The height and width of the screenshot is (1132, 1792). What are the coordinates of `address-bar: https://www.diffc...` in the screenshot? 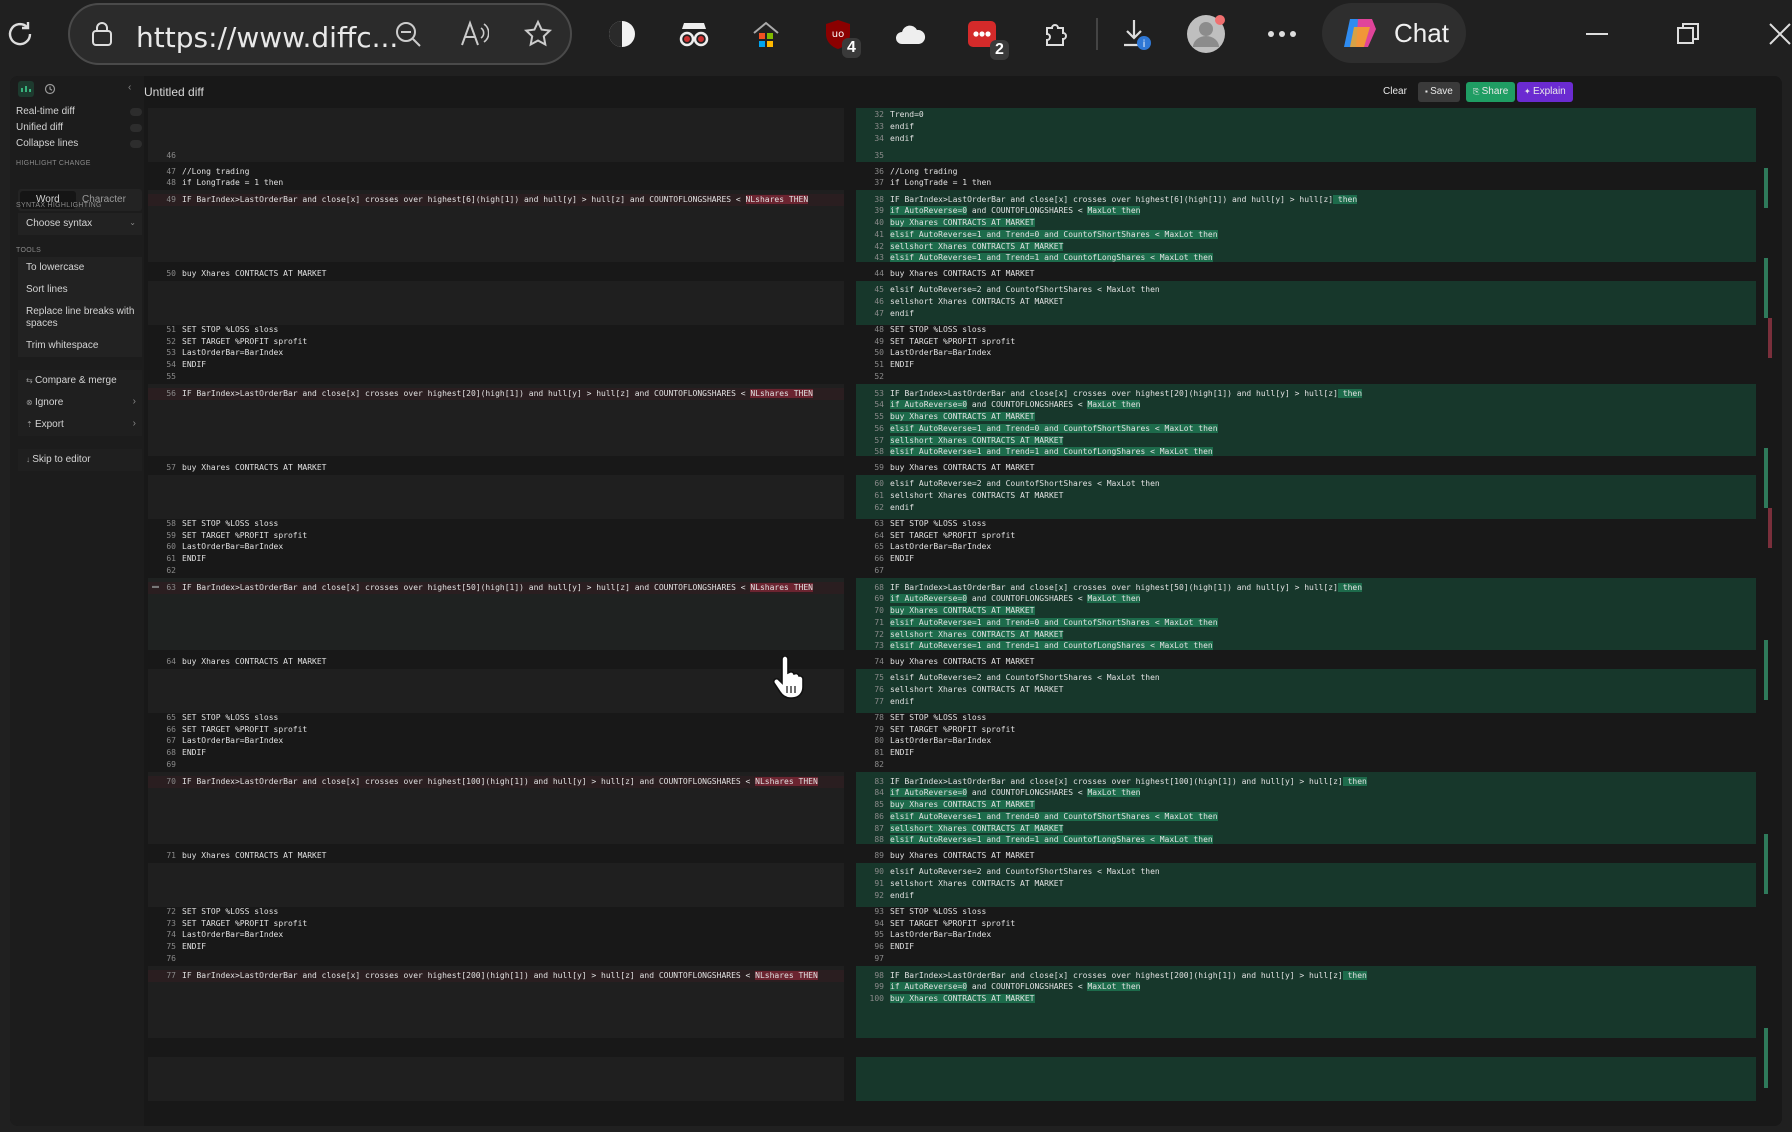 It's located at (320, 34).